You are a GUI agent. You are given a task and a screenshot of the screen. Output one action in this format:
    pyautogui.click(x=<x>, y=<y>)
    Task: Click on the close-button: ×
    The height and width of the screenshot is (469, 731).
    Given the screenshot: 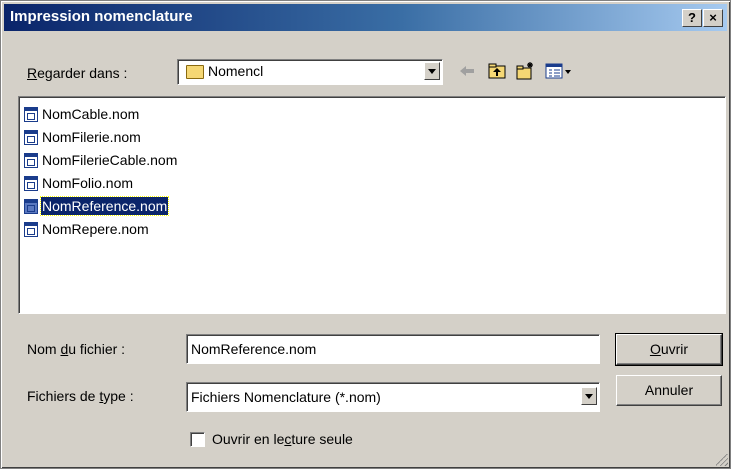 What is the action you would take?
    pyautogui.click(x=713, y=18)
    